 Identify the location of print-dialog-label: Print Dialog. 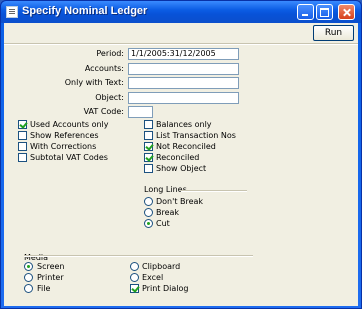
(165, 288).